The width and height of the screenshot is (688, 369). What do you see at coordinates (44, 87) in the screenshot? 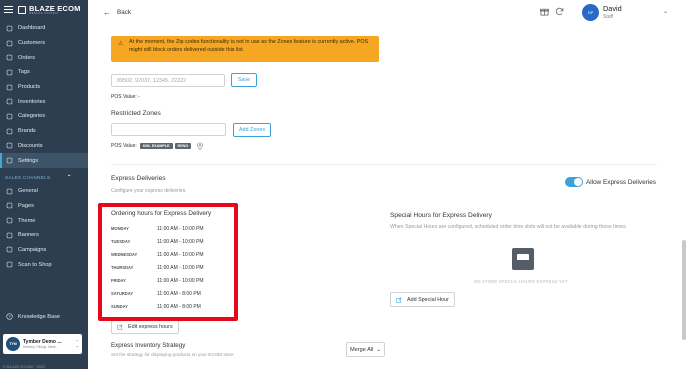
I see `sidebar-item-products: Products` at bounding box center [44, 87].